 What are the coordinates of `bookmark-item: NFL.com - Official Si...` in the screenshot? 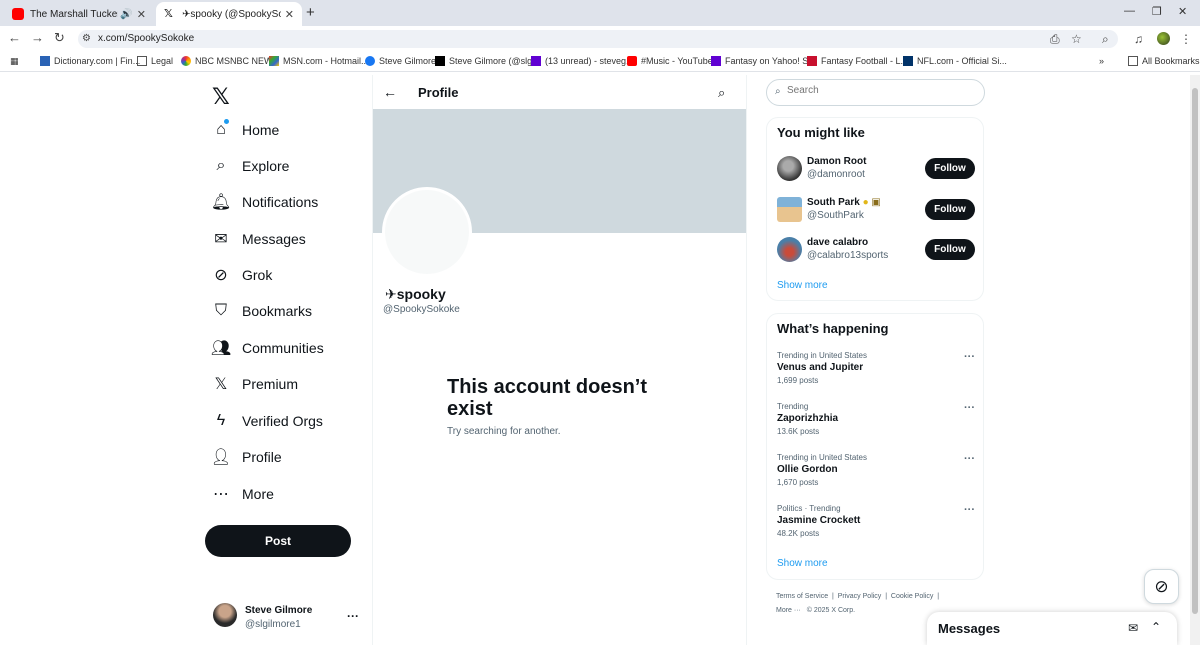 It's located at (955, 61).